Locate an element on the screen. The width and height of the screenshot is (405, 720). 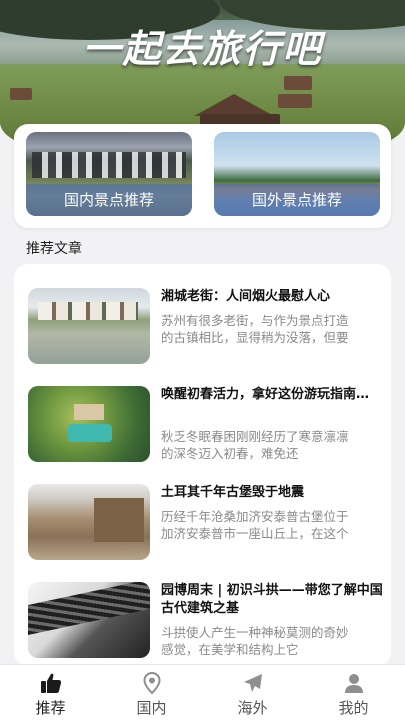
tab-domestic: 国内 is located at coordinates (151, 692).